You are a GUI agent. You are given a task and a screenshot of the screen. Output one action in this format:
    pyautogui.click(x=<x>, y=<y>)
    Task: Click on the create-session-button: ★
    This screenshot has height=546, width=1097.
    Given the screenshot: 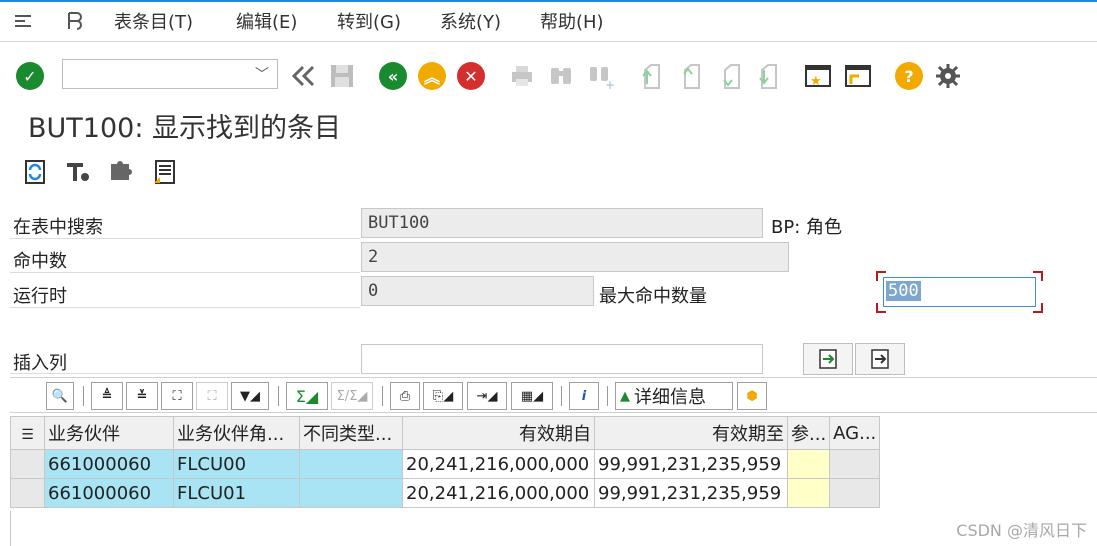 What is the action you would take?
    pyautogui.click(x=818, y=76)
    